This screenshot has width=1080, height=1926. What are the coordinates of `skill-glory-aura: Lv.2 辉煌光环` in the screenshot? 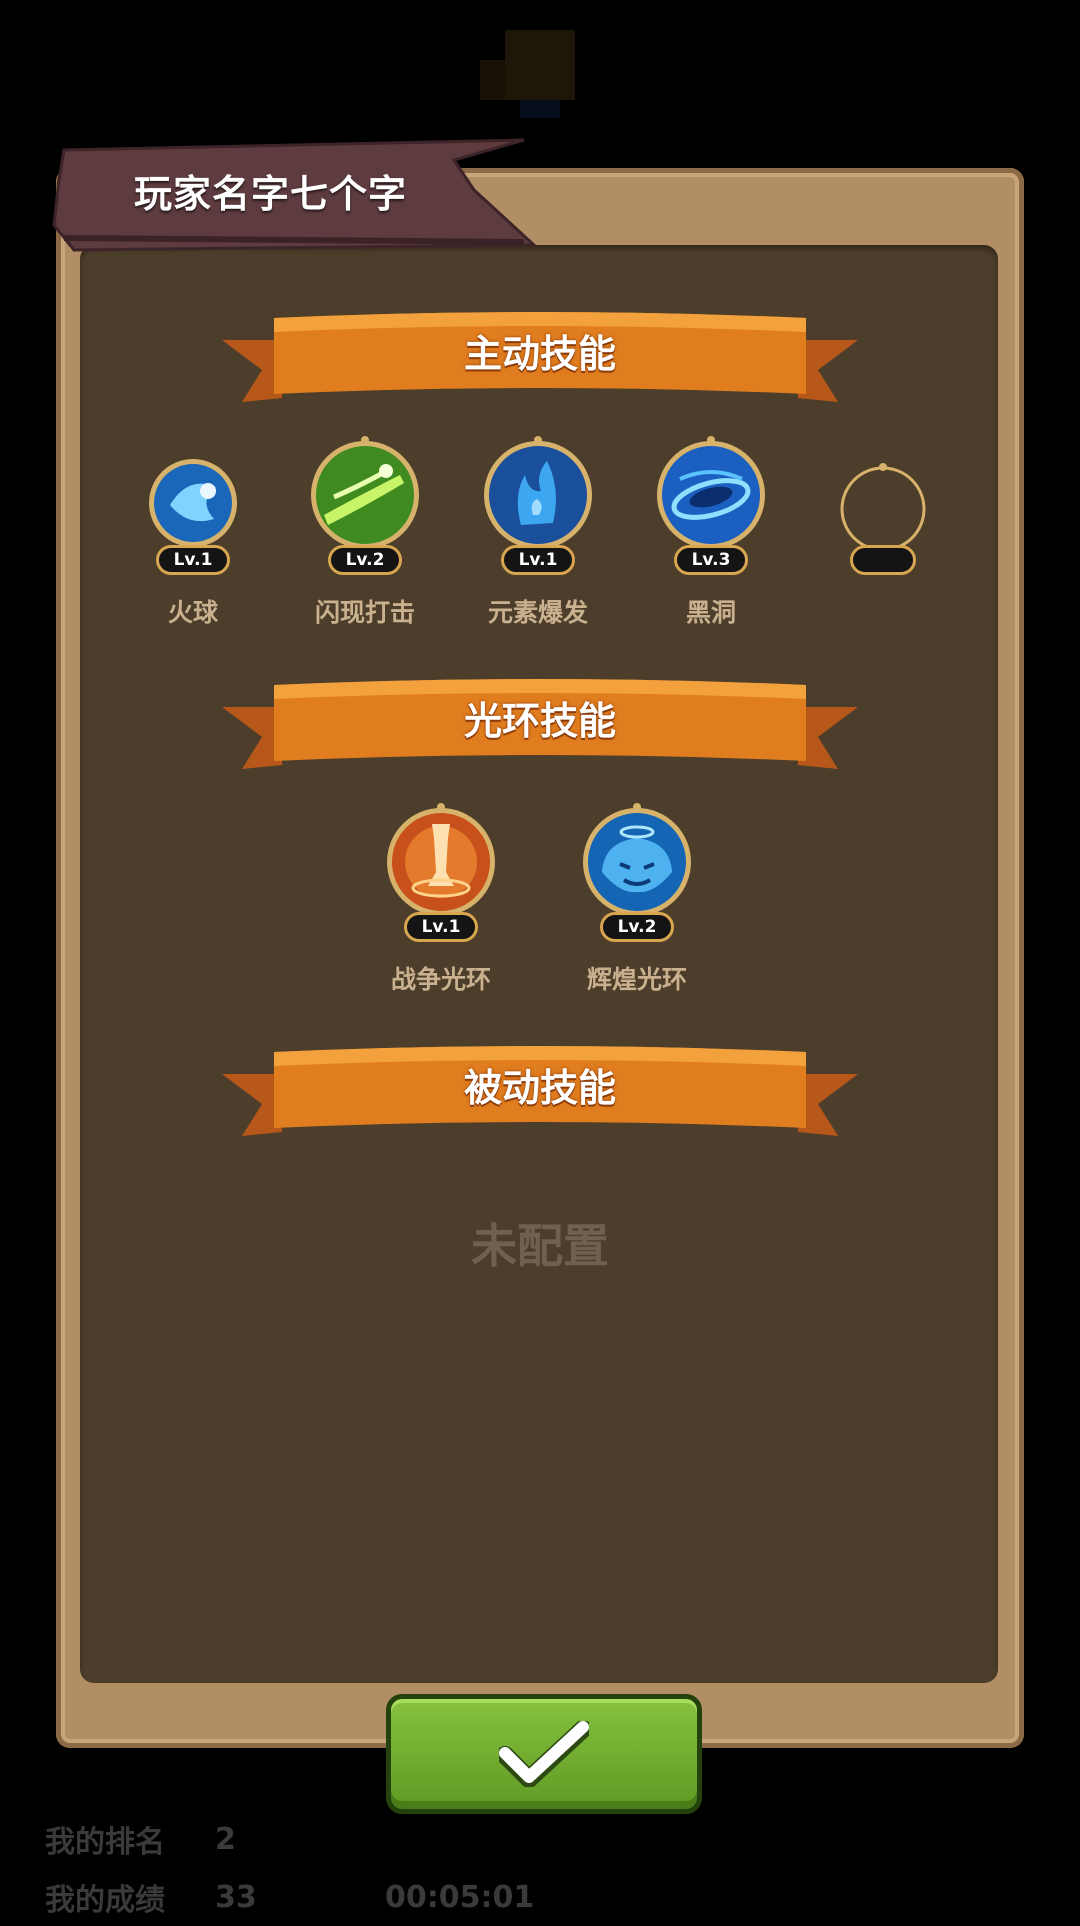 It's located at (637, 899).